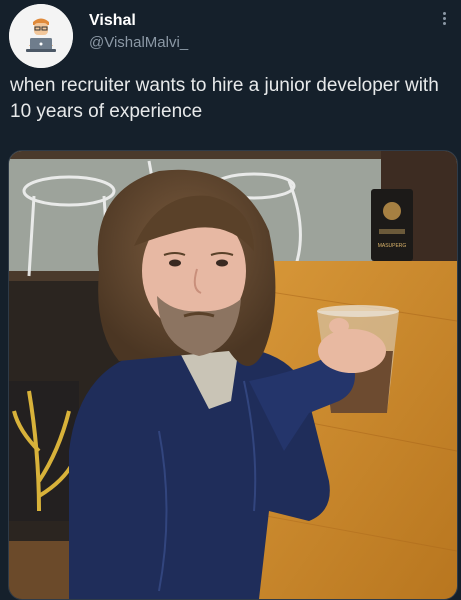 Image resolution: width=461 pixels, height=600 pixels. Describe the element at coordinates (444, 20) in the screenshot. I see `more-options-icon` at that location.